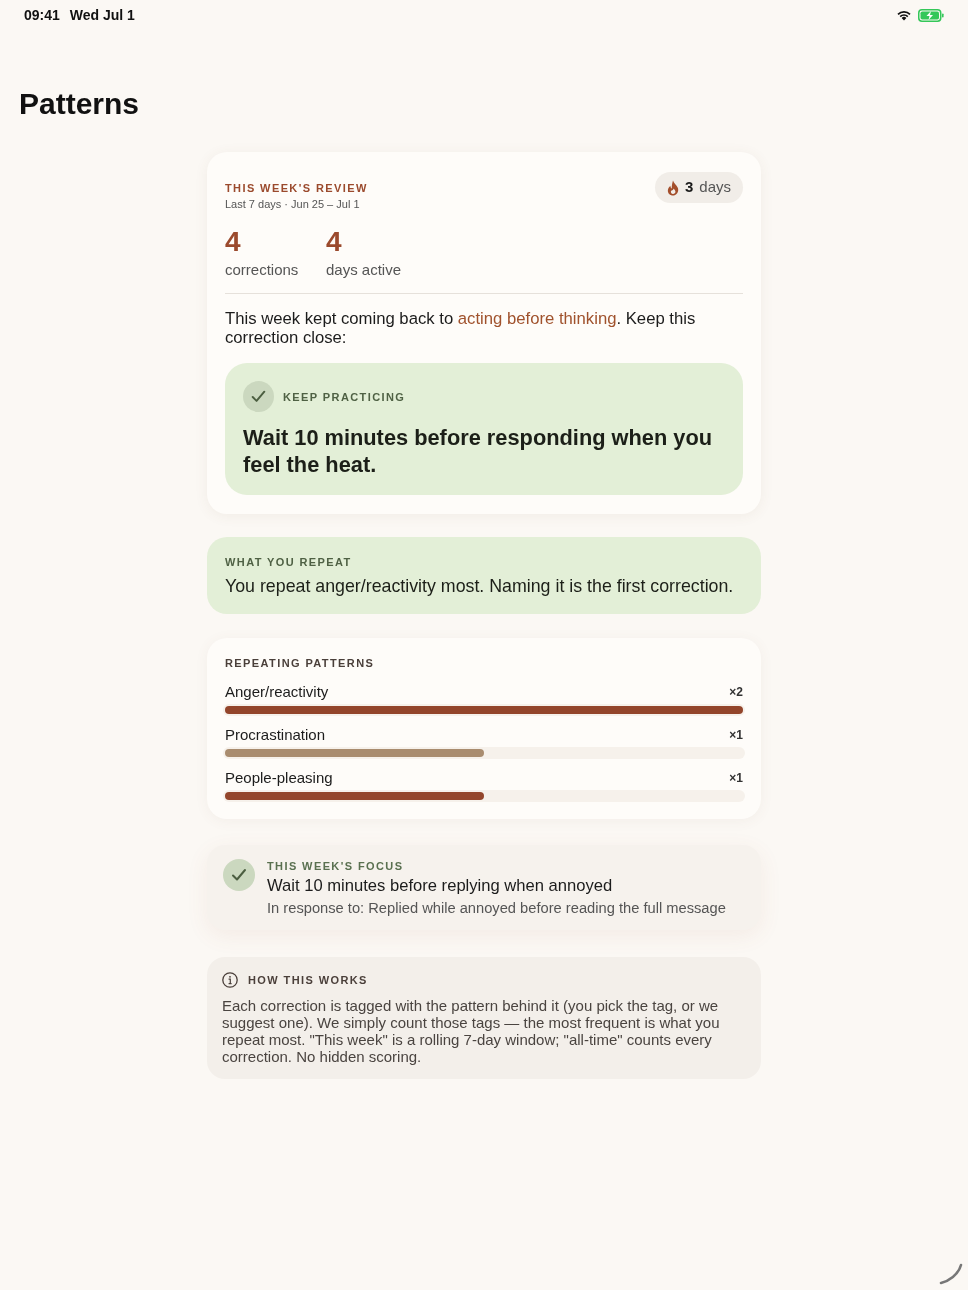 The width and height of the screenshot is (968, 1290). Describe the element at coordinates (715, 187) in the screenshot. I see `streak-unit: days` at that location.